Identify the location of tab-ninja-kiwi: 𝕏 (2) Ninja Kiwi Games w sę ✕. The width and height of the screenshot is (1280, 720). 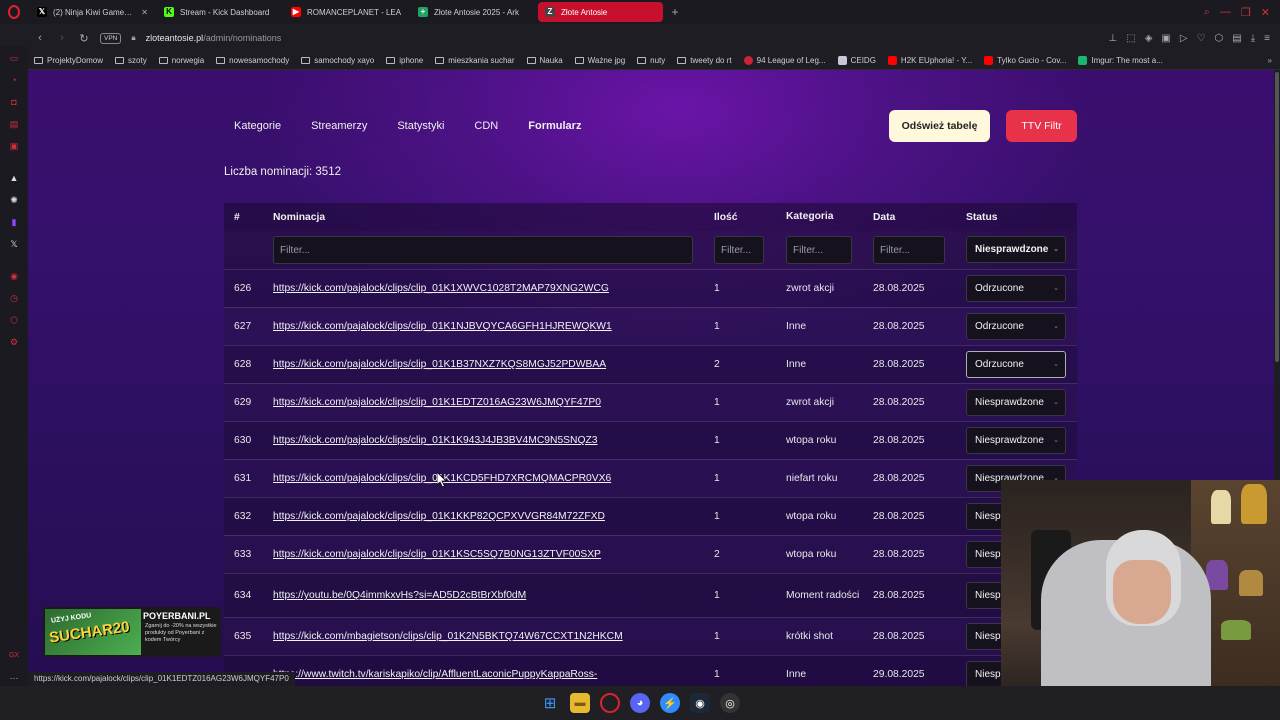
(92, 12).